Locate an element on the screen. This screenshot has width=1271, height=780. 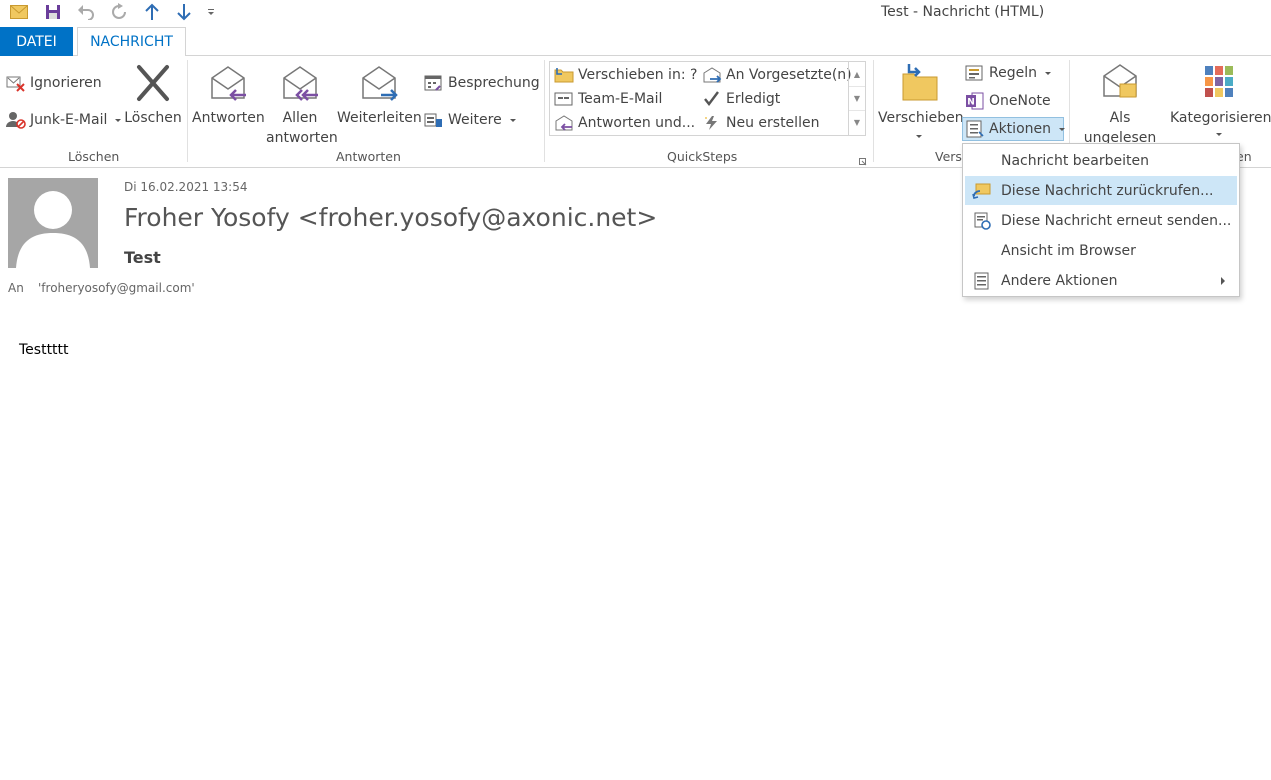
mark-unread-icon is located at coordinates (1120, 81).